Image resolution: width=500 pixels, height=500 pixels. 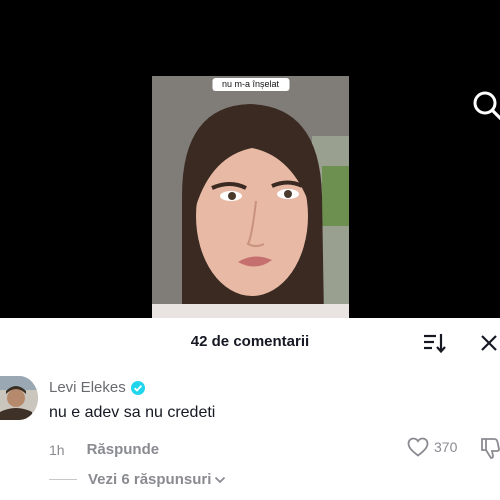 I want to click on avatar-image, so click(x=19, y=398).